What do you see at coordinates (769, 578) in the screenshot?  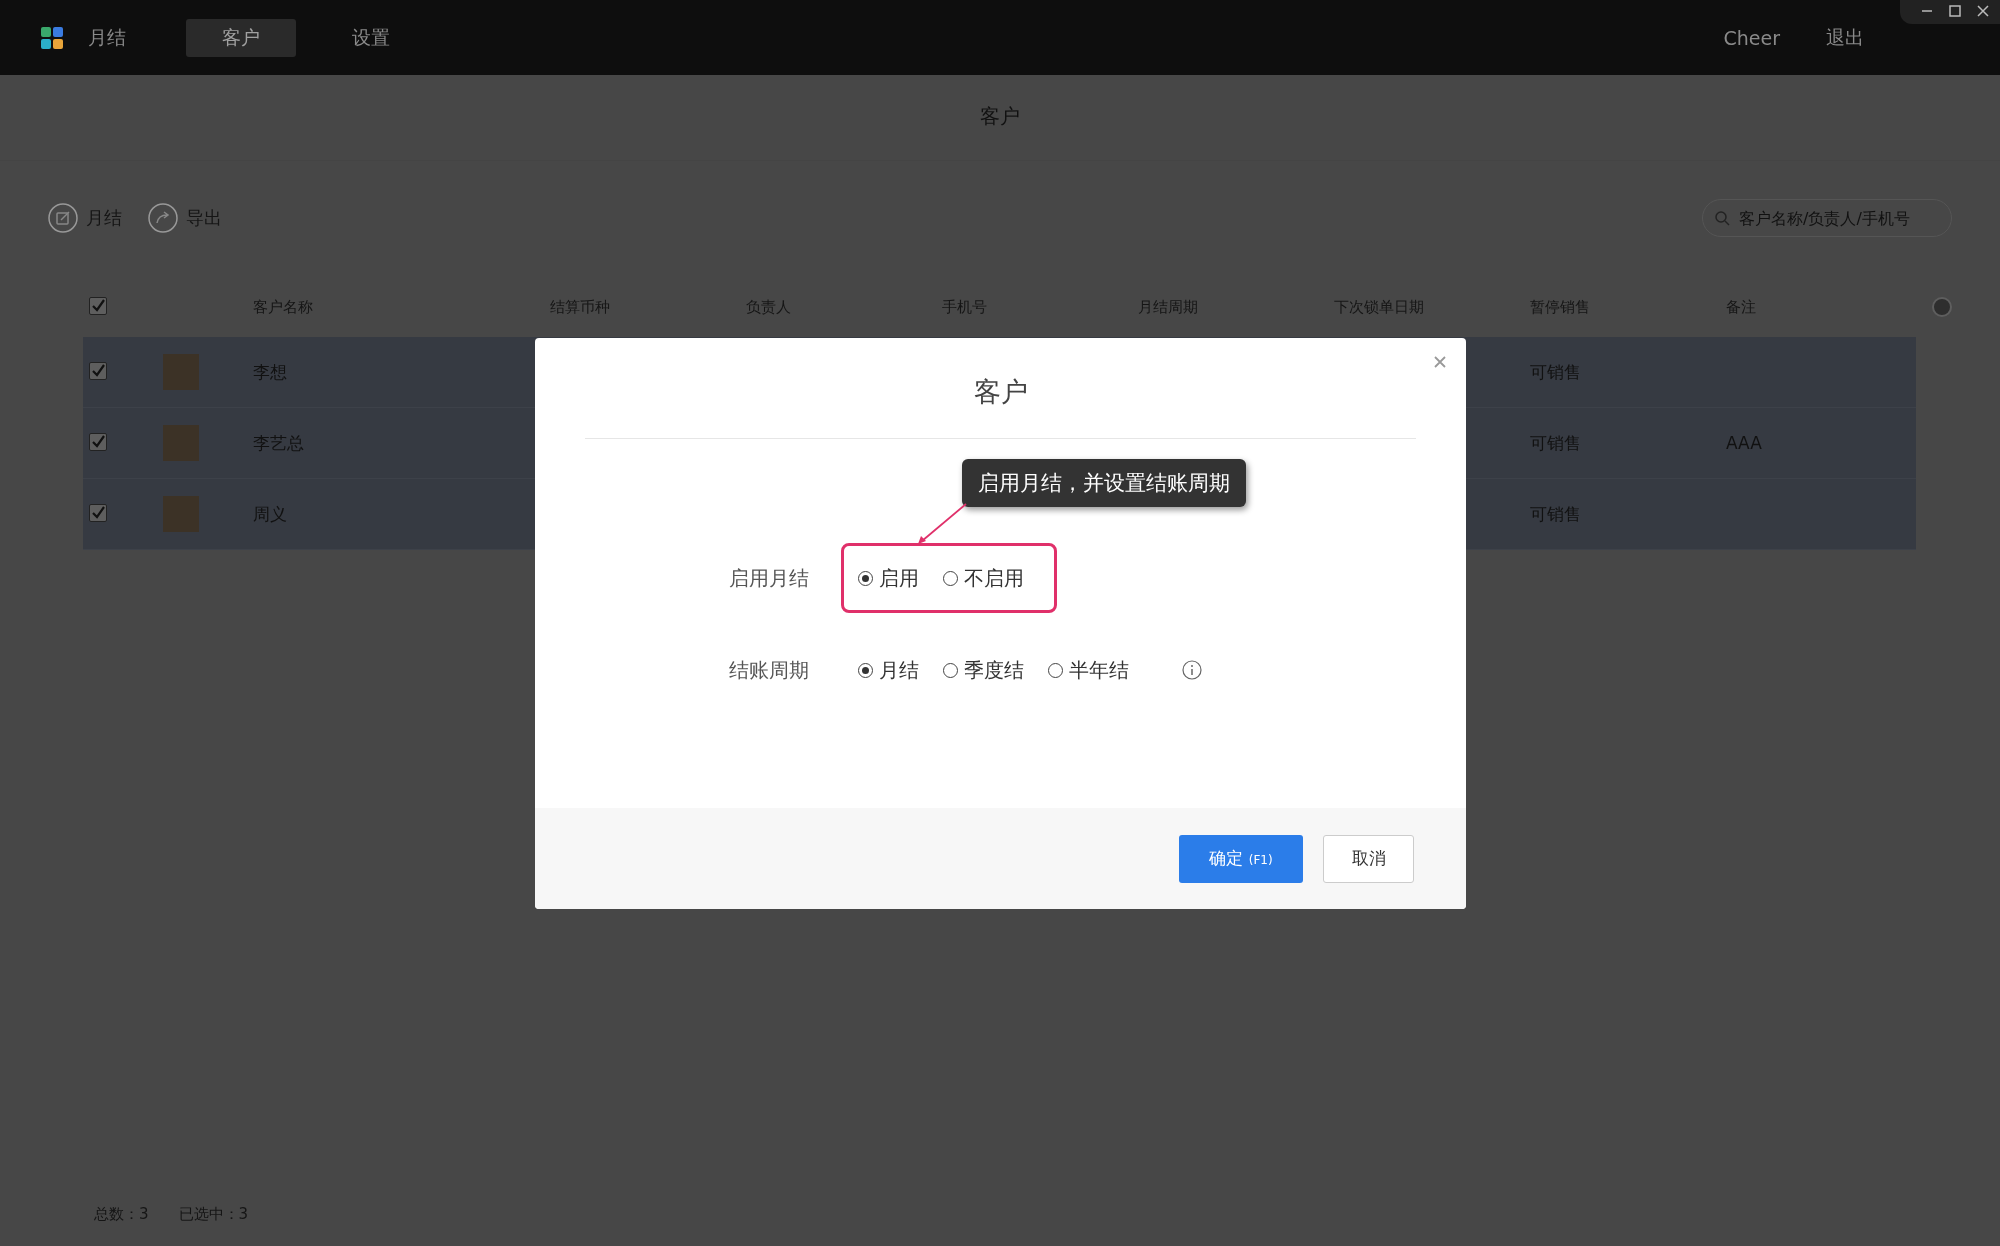 I see `field-label: 启用月结` at bounding box center [769, 578].